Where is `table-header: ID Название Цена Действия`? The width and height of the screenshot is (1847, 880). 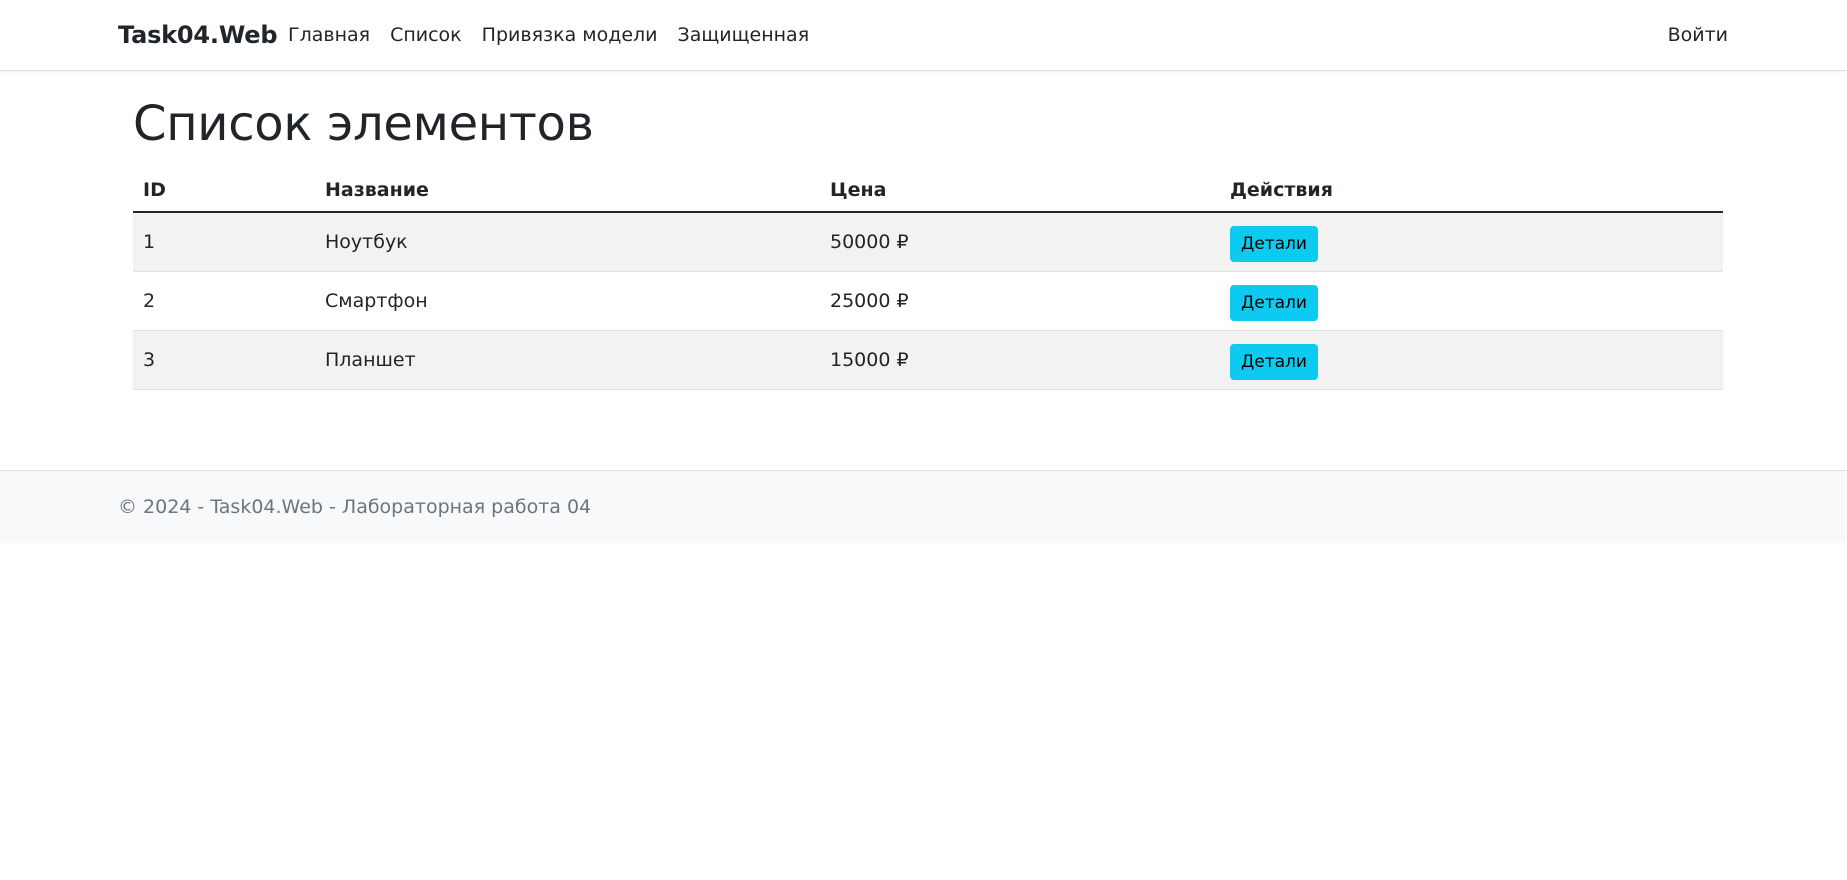 table-header: ID Название Цена Действия is located at coordinates (928, 190).